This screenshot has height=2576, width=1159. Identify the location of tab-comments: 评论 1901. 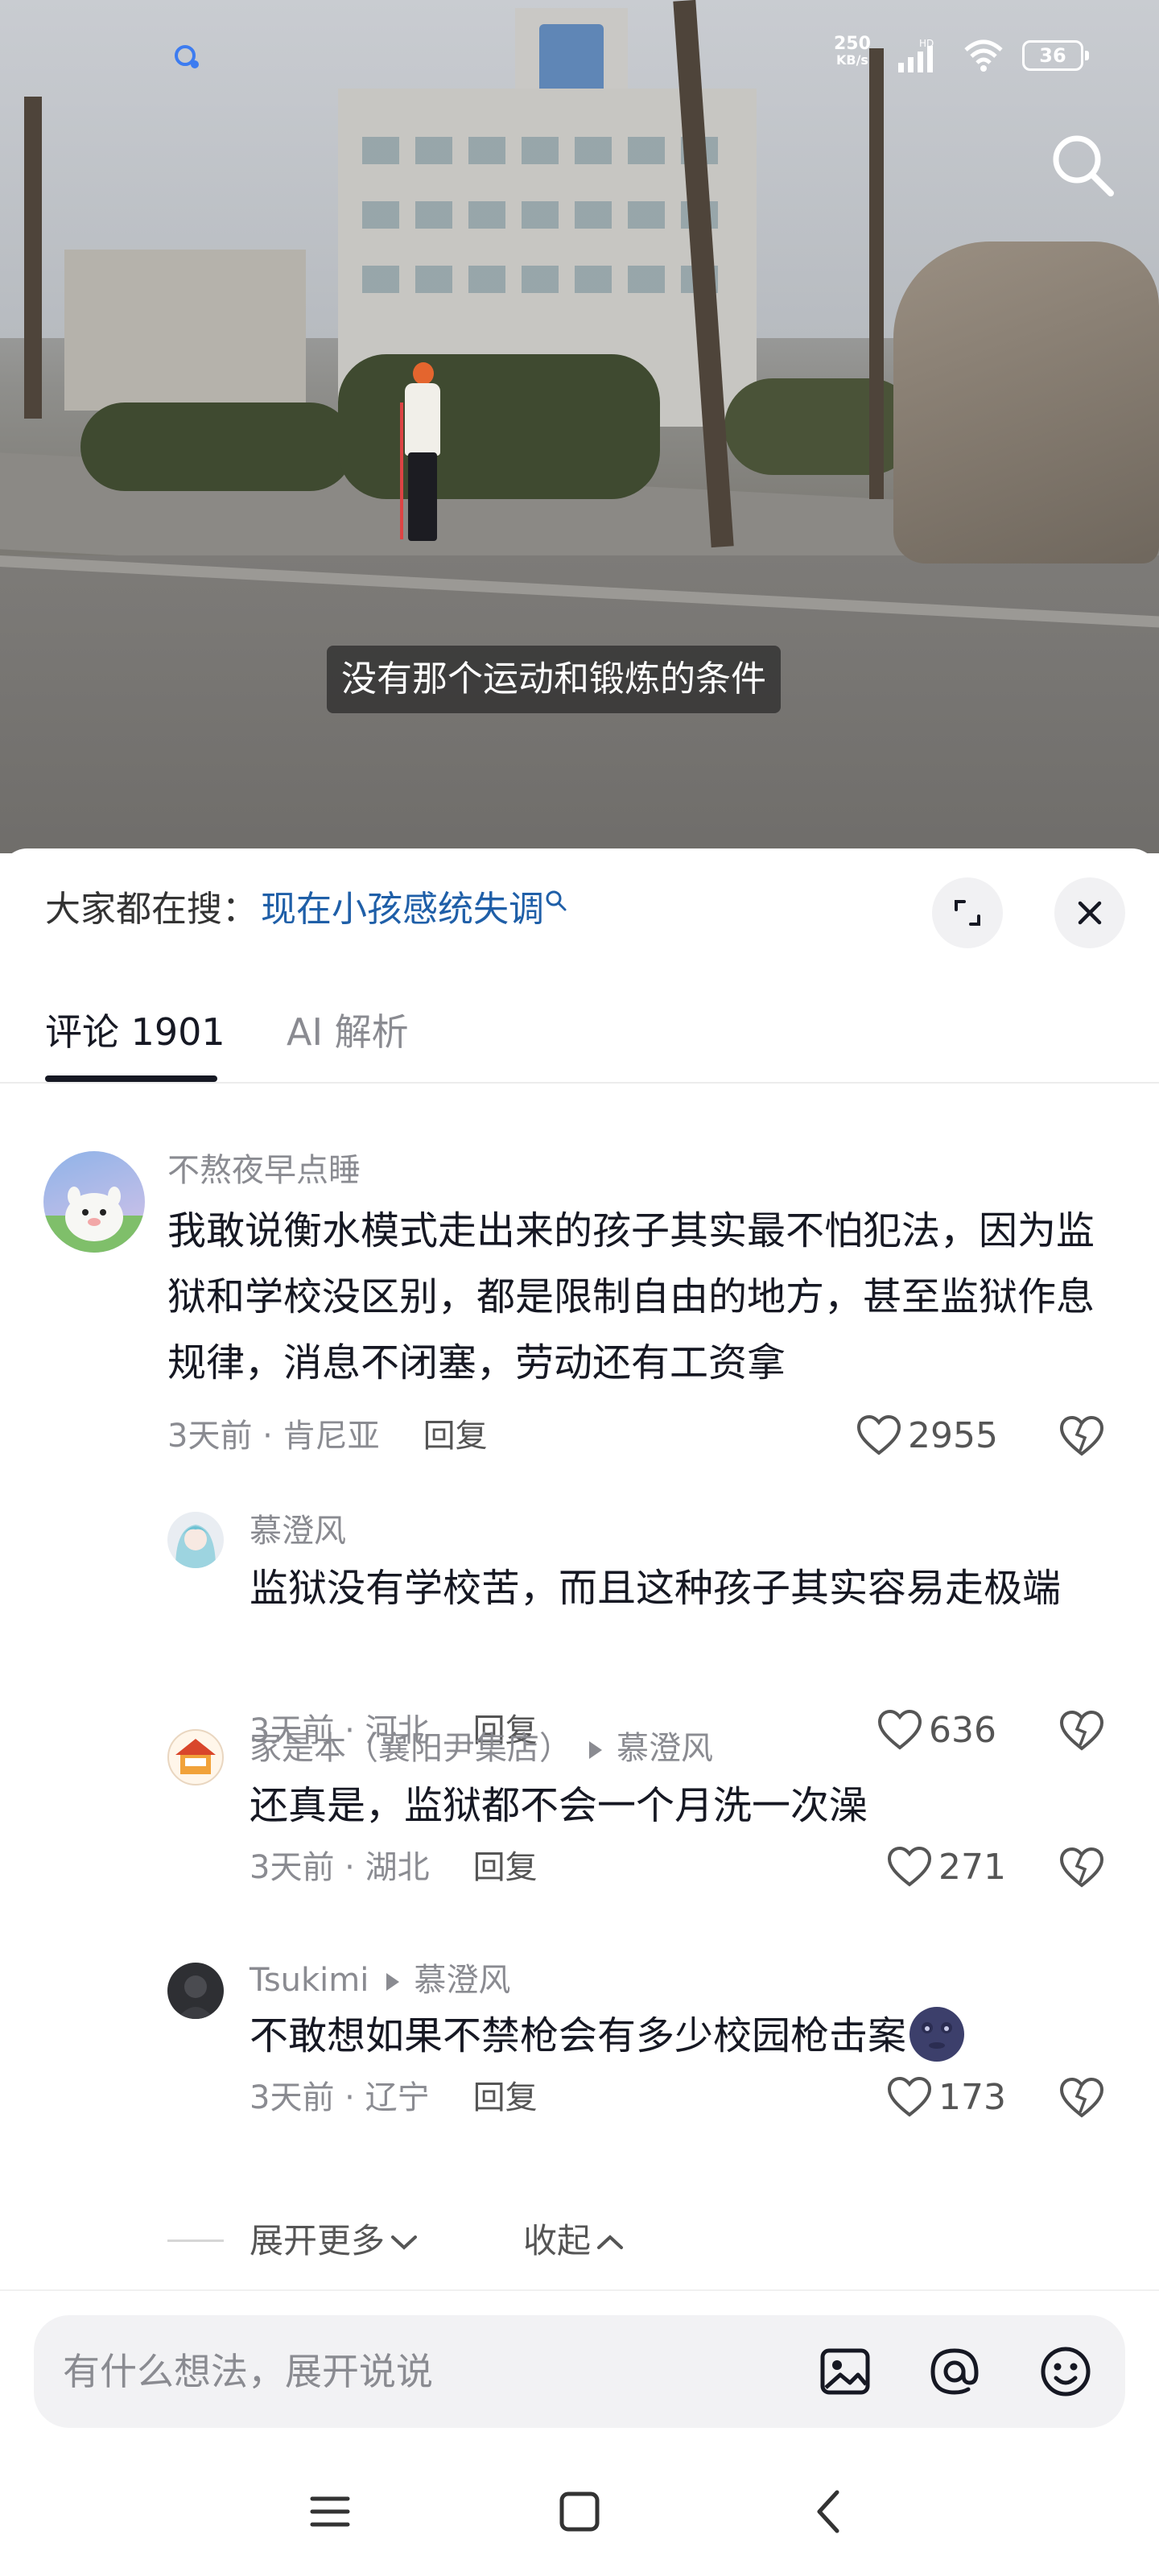
(135, 1032).